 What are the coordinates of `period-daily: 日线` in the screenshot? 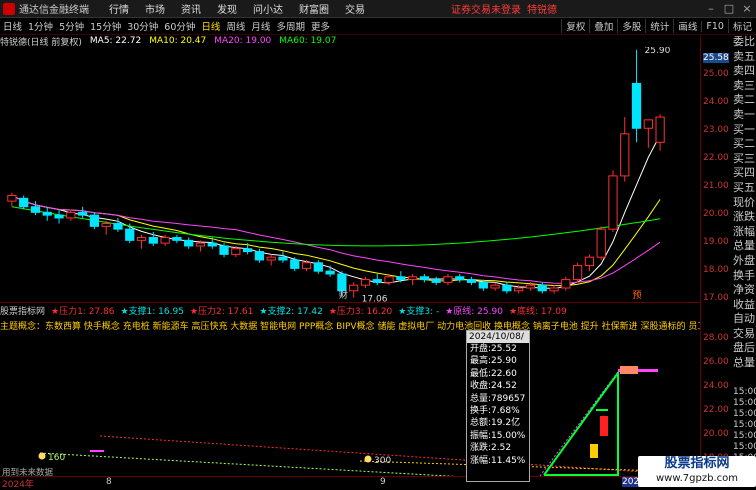 It's located at (210, 26).